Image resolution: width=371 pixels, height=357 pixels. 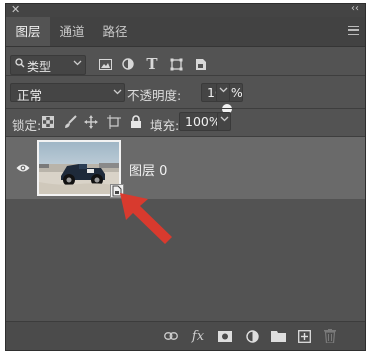 I want to click on tab-layers: 图层, so click(x=28, y=31).